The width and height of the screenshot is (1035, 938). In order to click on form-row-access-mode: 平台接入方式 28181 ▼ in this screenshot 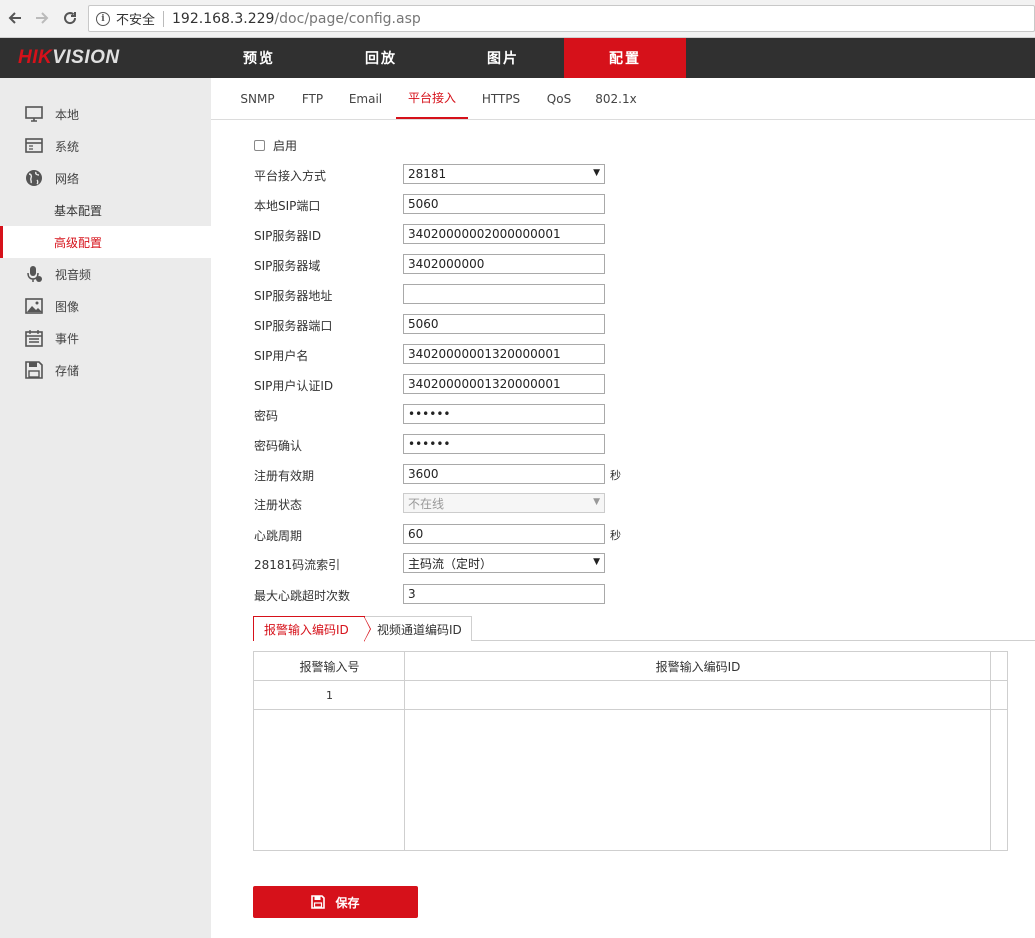, I will do `click(454, 174)`.